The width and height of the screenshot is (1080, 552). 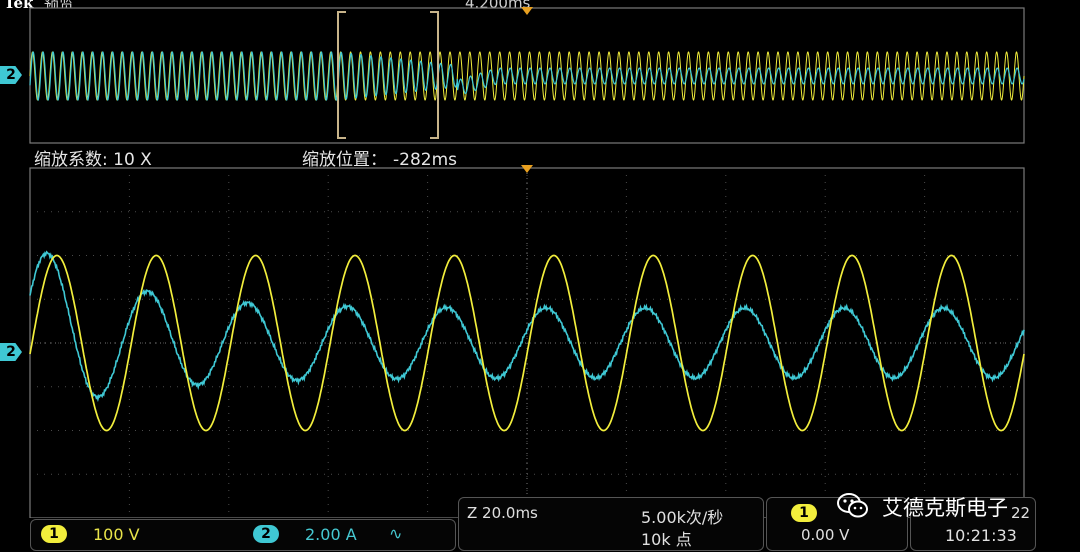 What do you see at coordinates (331, 534) in the screenshot?
I see `ch2-scale: 2.00 A` at bounding box center [331, 534].